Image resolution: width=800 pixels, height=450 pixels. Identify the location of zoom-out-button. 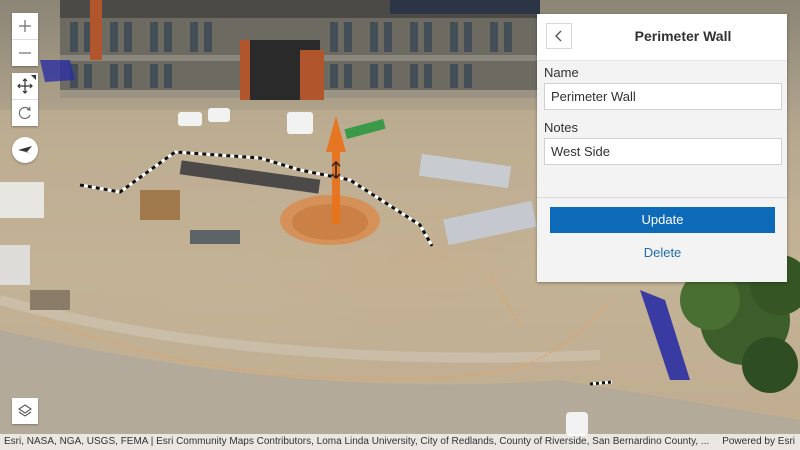
(25, 52).